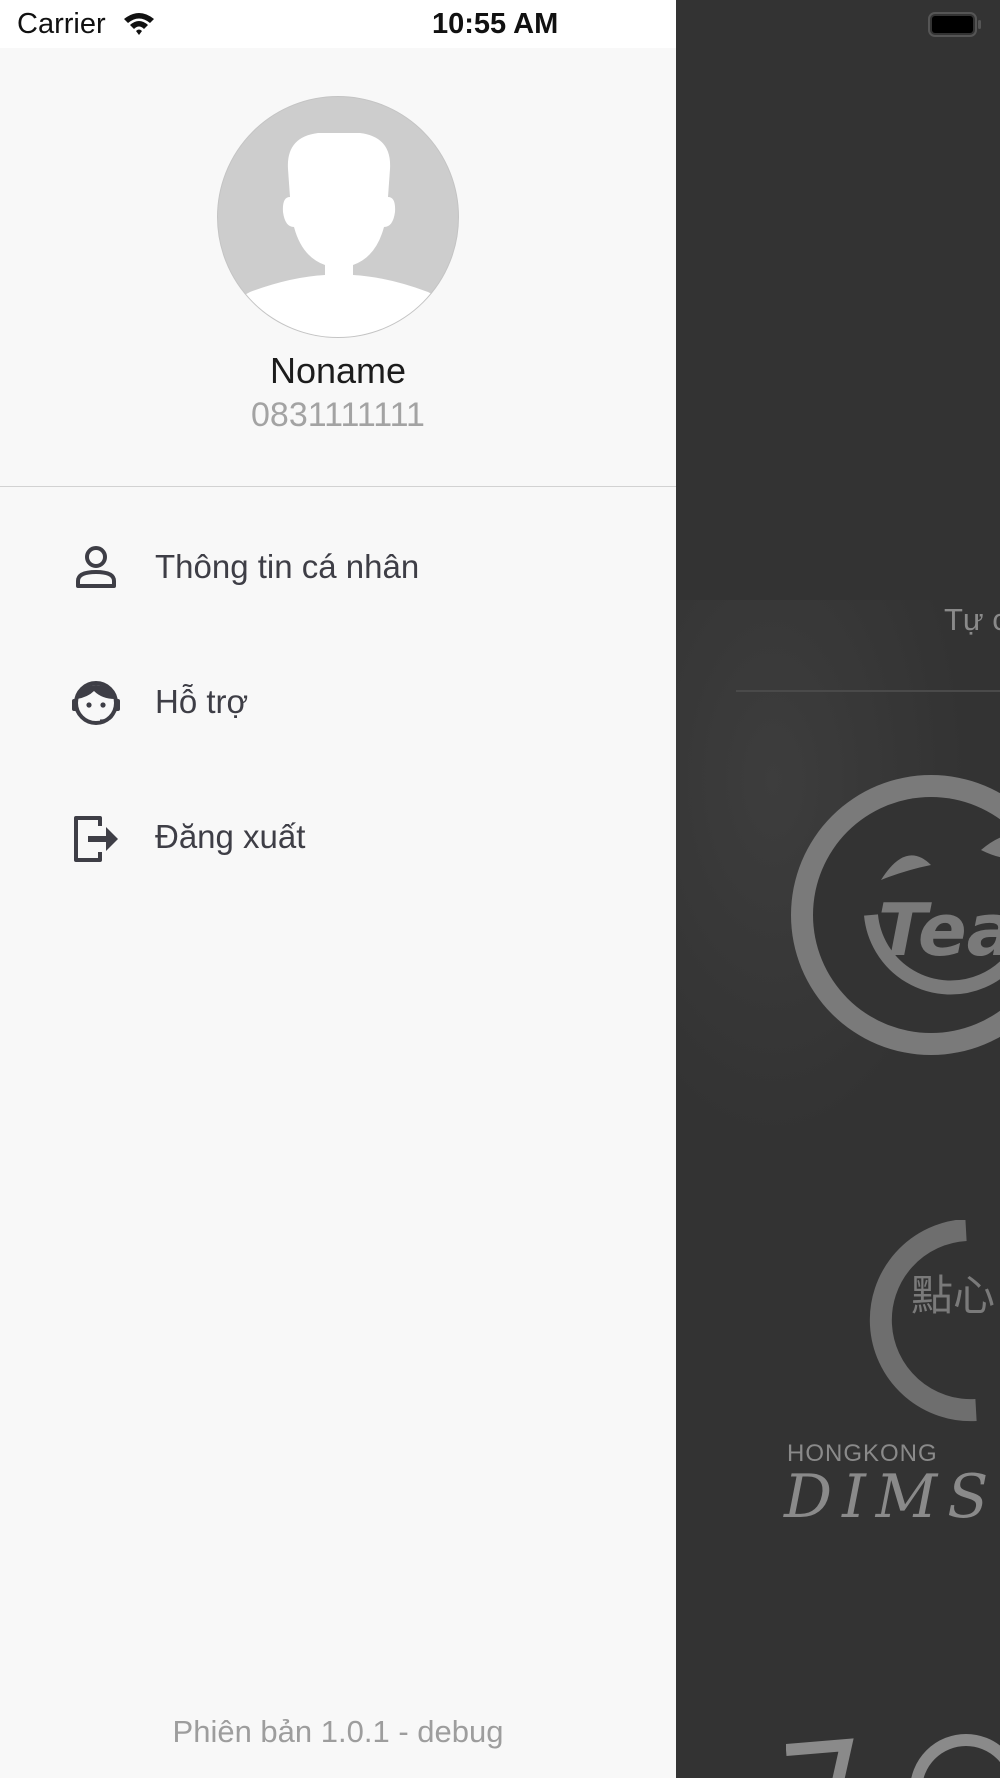 This screenshot has width=1000, height=1778. I want to click on background-divider, so click(868, 691).